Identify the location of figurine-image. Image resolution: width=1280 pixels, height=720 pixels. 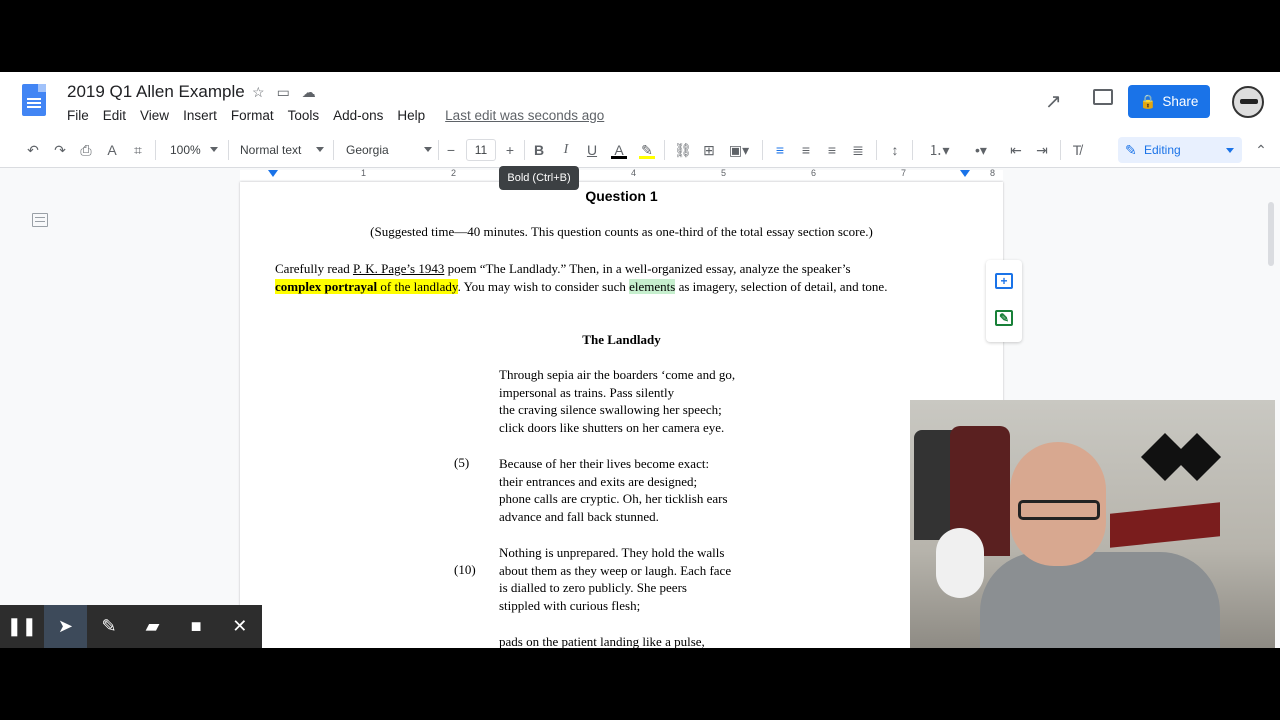
(960, 563).